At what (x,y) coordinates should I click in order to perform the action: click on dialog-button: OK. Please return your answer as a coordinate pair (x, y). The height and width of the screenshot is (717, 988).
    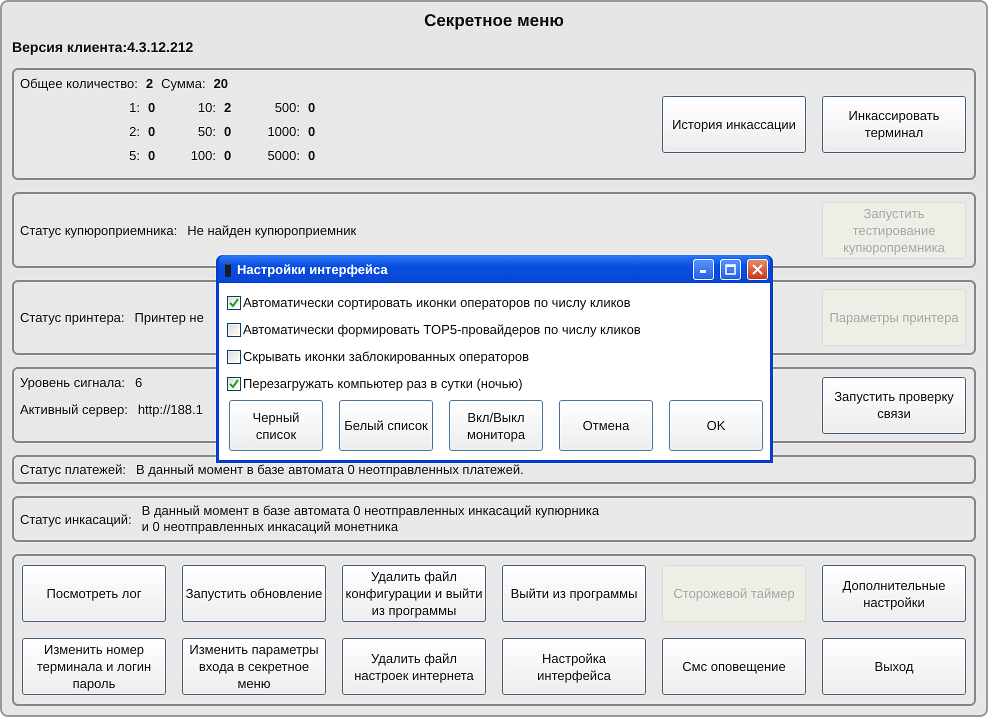
    Looking at the image, I should click on (716, 425).